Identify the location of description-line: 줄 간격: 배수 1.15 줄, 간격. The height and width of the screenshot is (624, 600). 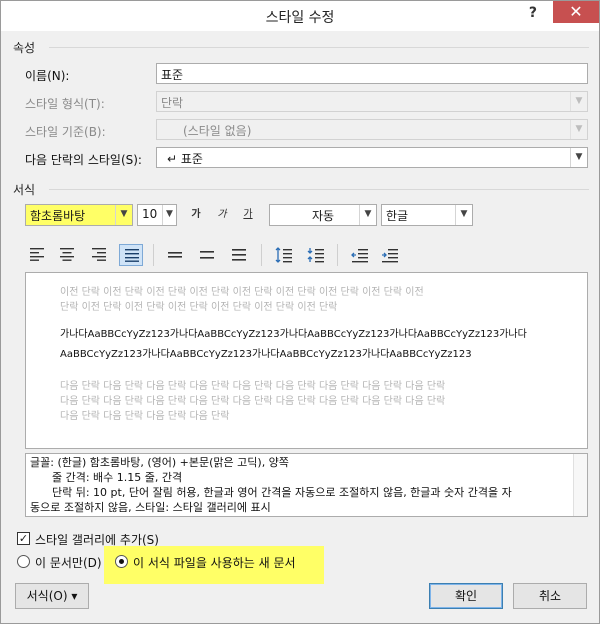
(117, 477).